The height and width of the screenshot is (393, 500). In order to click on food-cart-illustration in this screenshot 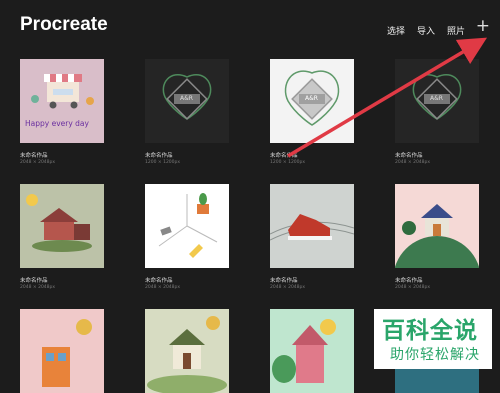, I will do `click(62, 91)`.